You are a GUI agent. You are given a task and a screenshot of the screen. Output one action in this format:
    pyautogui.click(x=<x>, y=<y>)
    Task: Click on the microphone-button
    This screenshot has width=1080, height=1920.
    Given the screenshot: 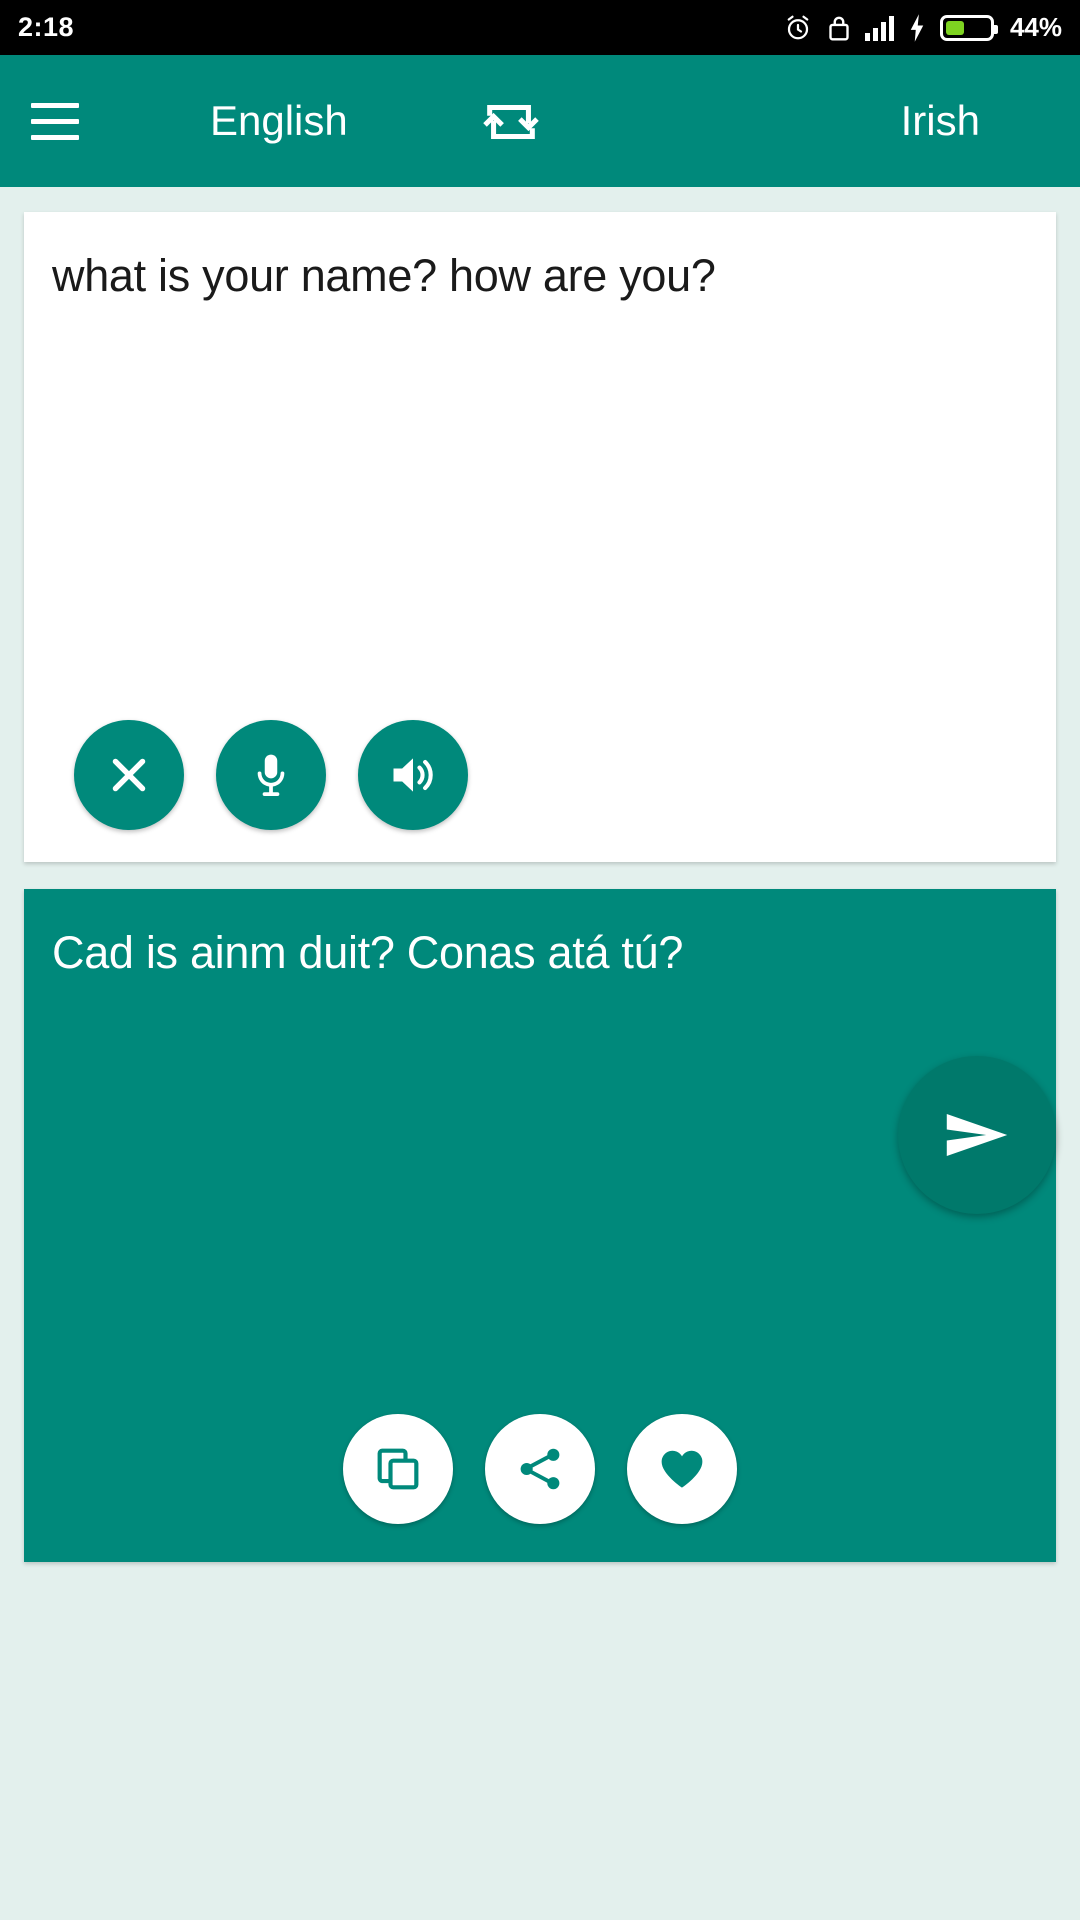 What is the action you would take?
    pyautogui.click(x=271, y=775)
    